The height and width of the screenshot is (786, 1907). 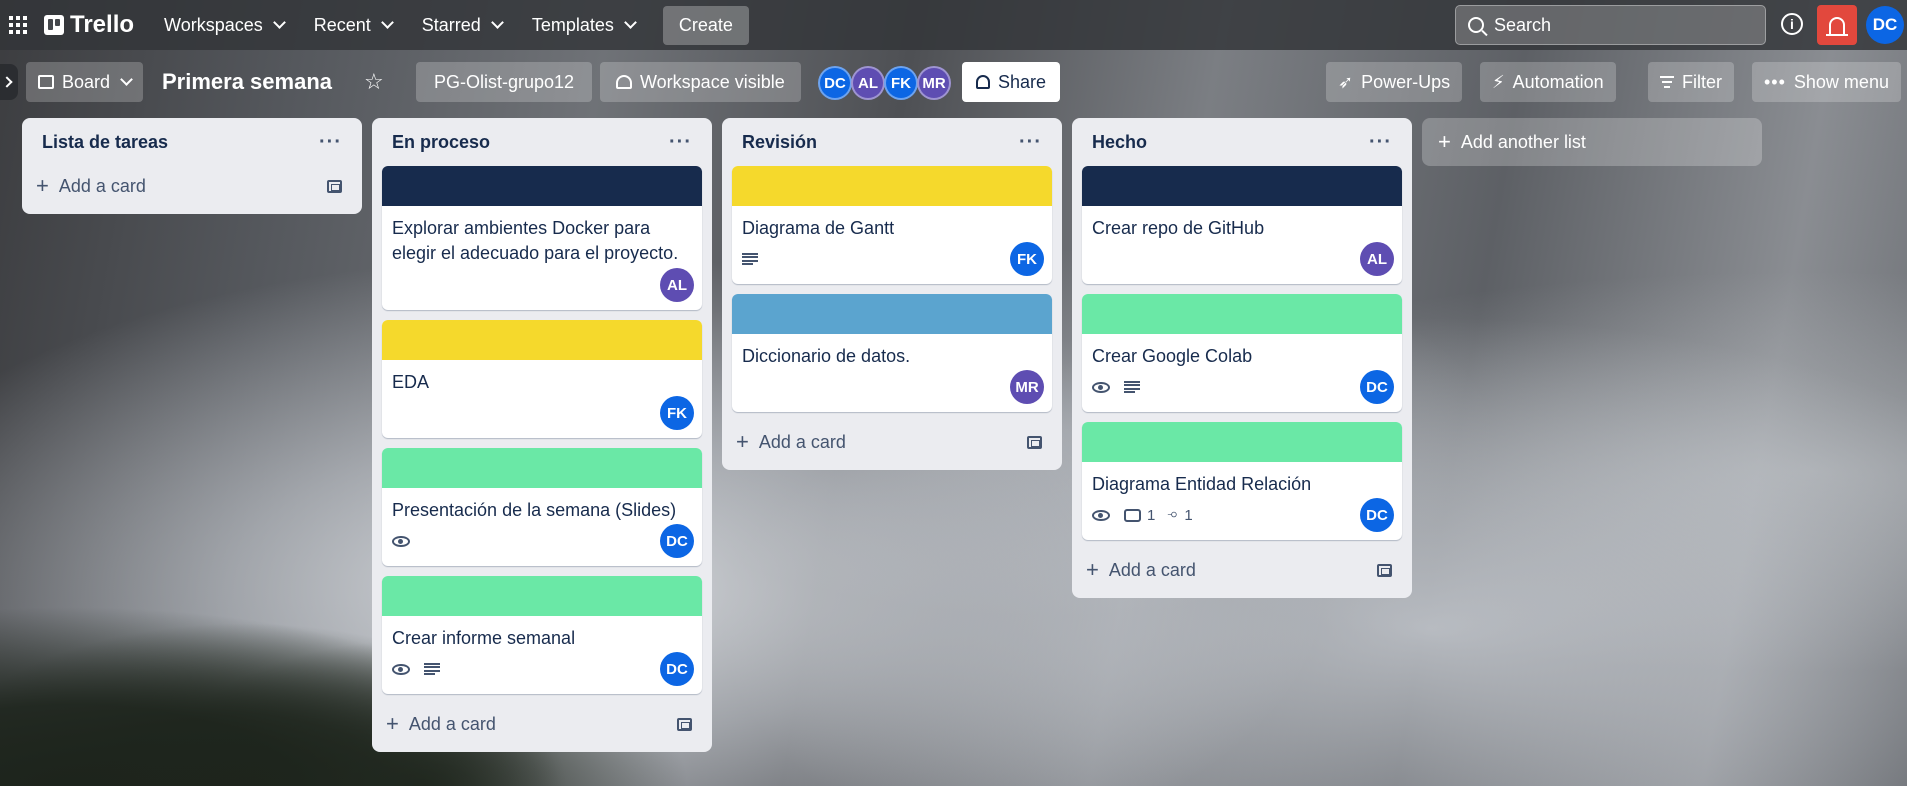 What do you see at coordinates (1691, 82) in the screenshot?
I see `filter-button: Filter` at bounding box center [1691, 82].